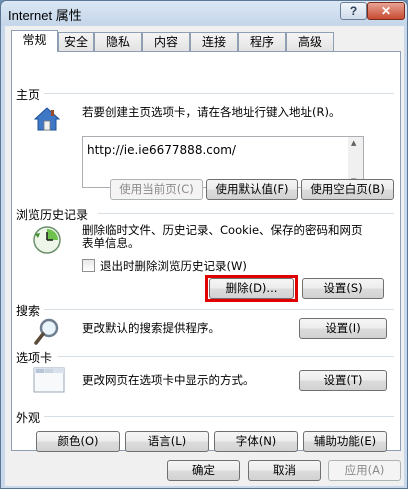  I want to click on apply-button: 应用(A), so click(364, 470).